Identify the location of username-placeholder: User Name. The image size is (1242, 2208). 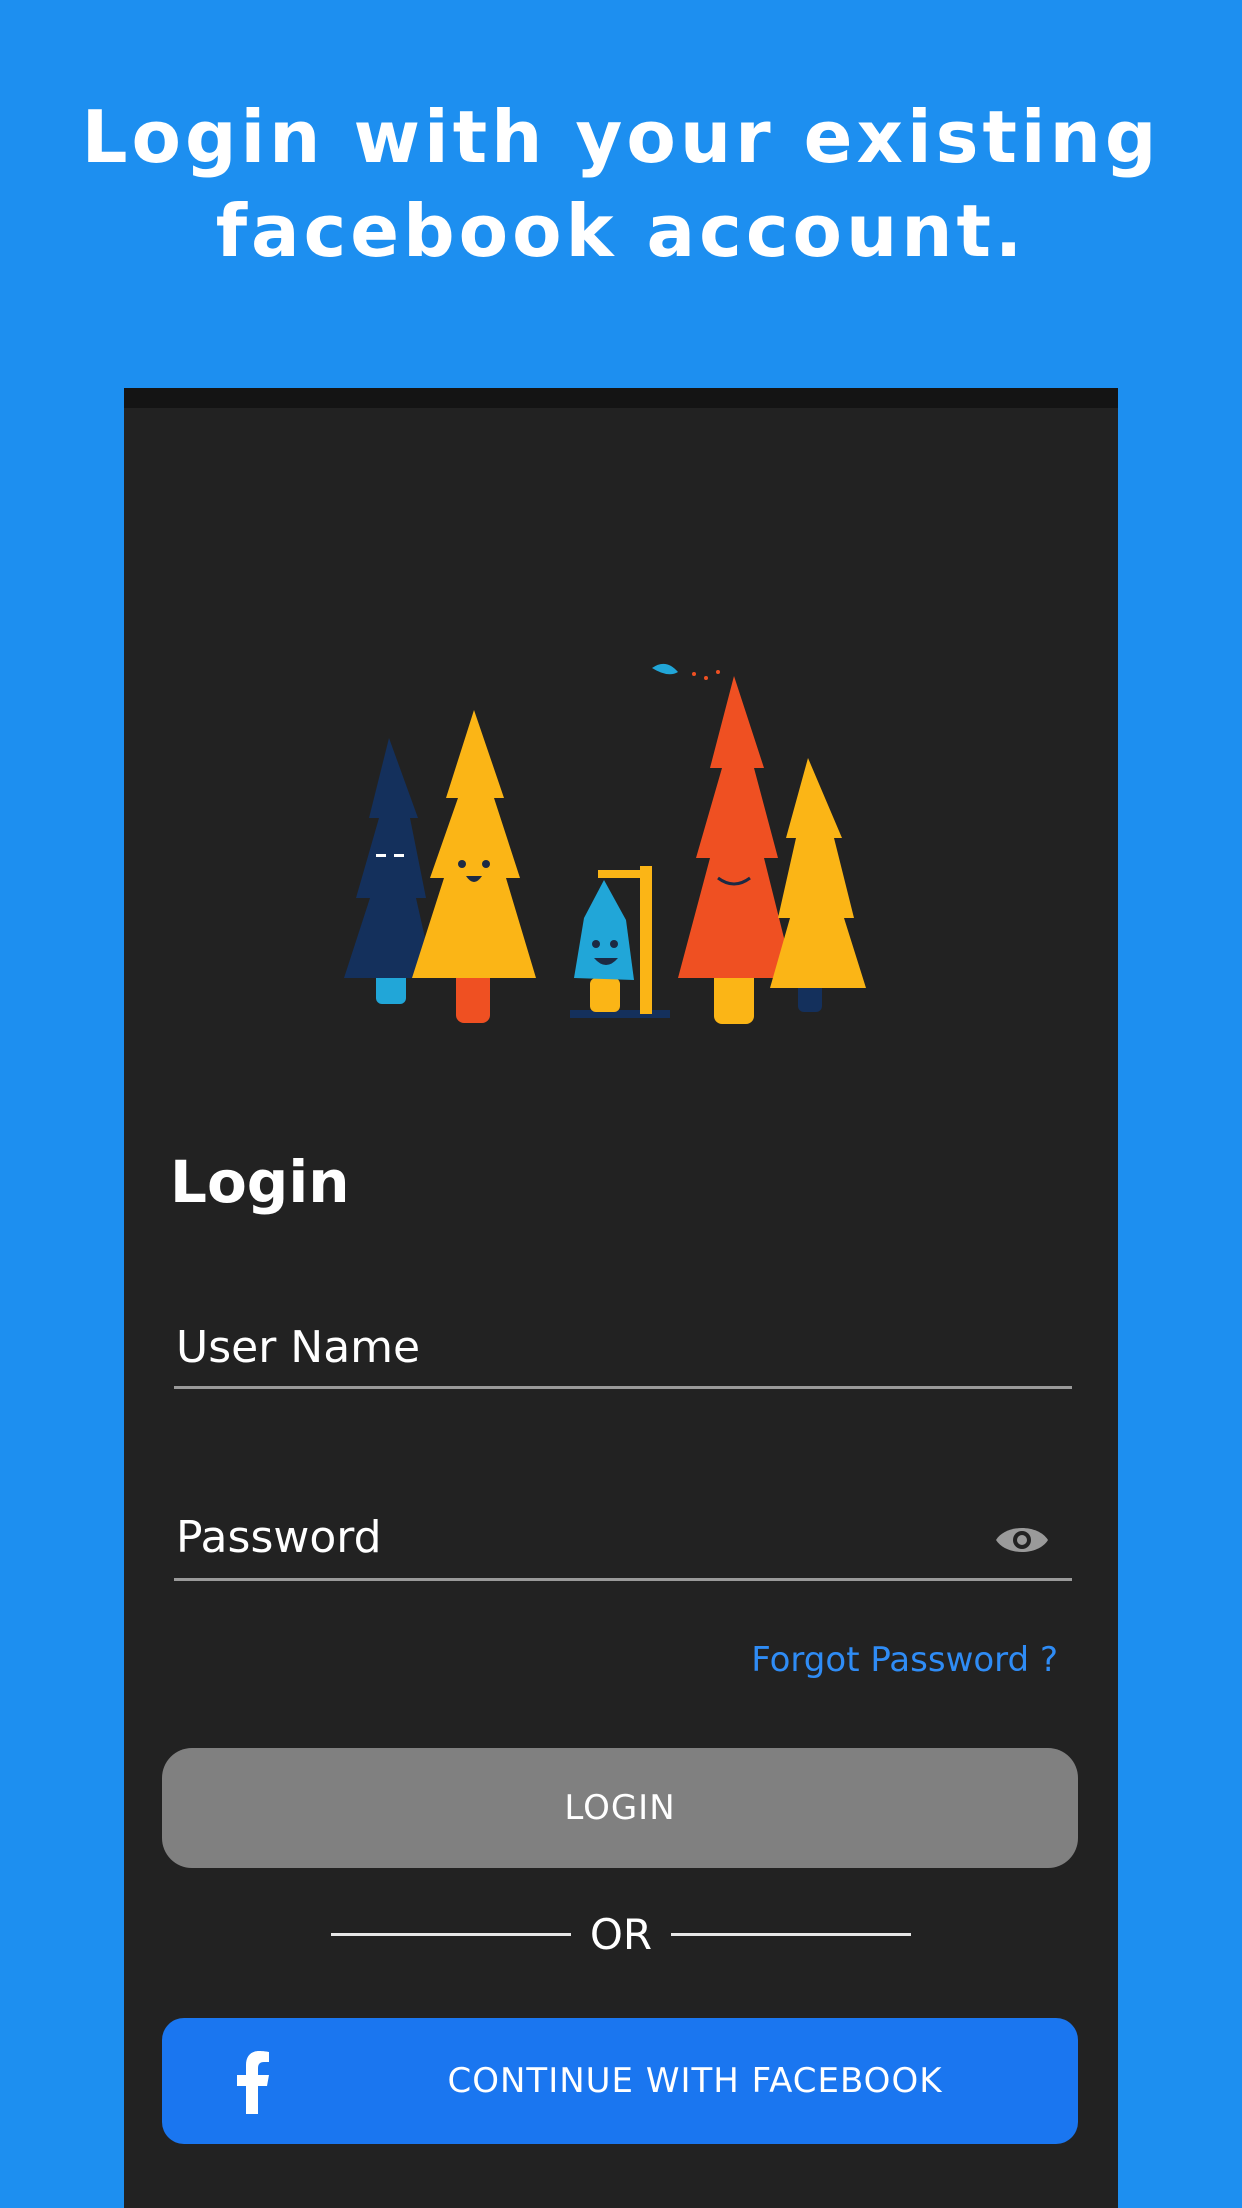
(298, 1347).